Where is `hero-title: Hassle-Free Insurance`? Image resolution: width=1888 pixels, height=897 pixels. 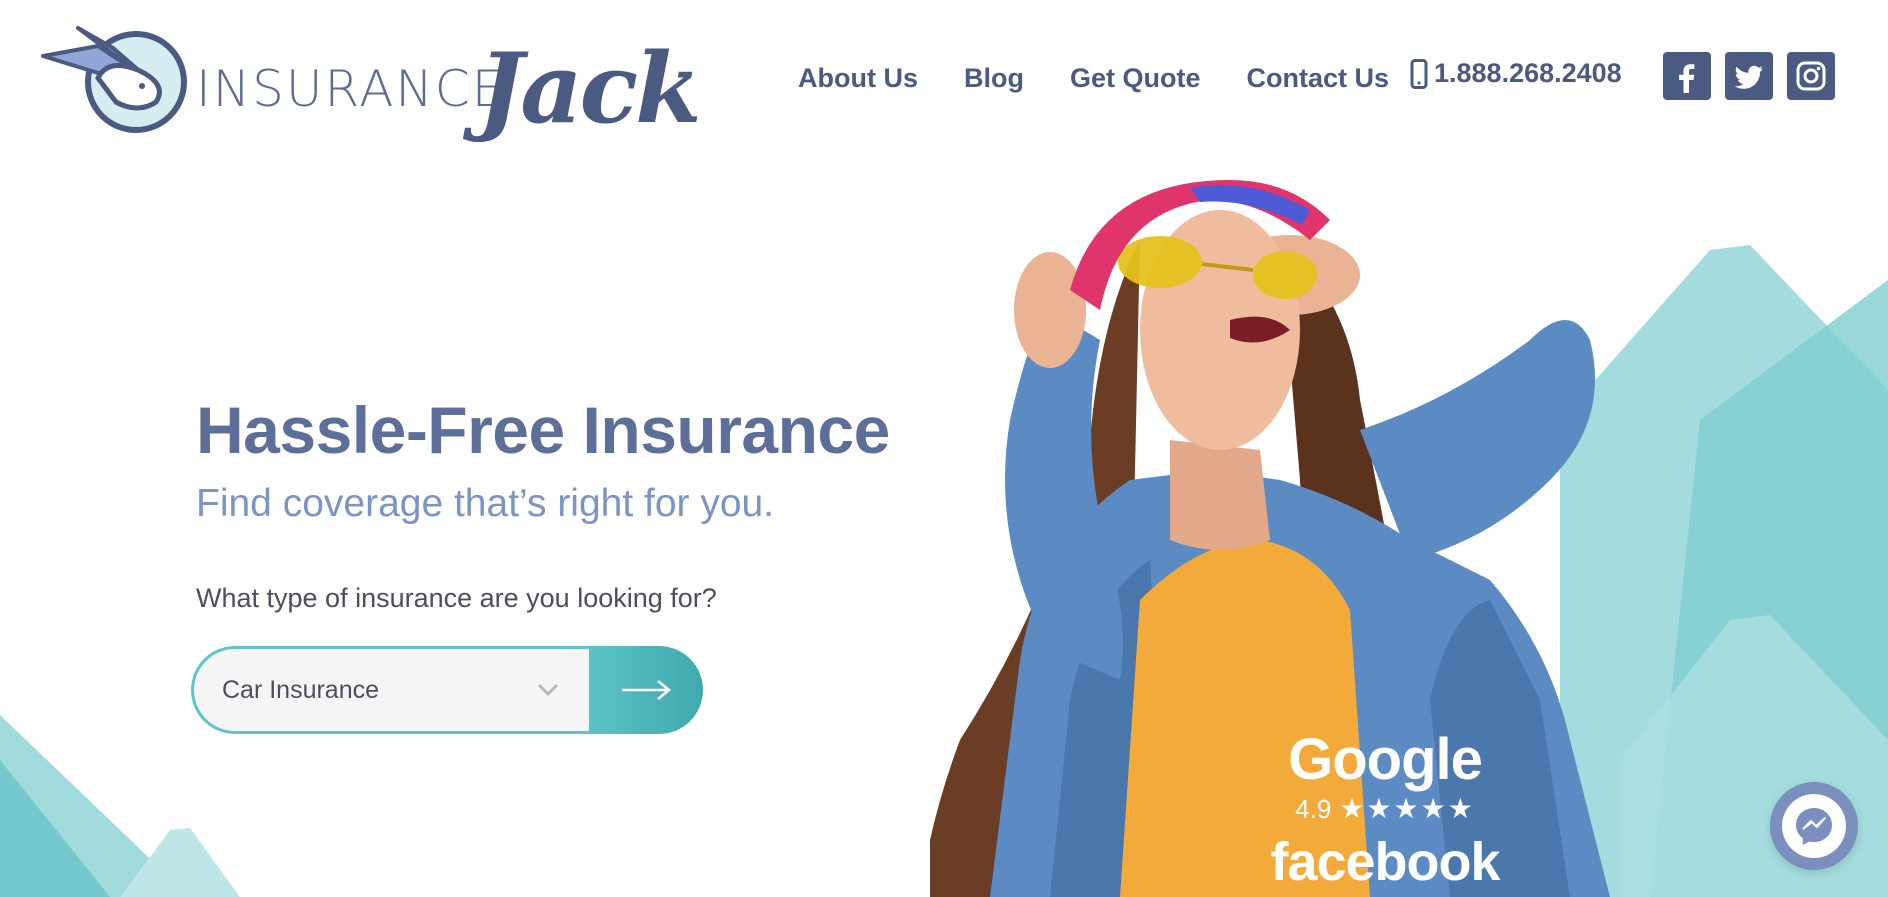
hero-title: Hassle-Free Insurance is located at coordinates (543, 430).